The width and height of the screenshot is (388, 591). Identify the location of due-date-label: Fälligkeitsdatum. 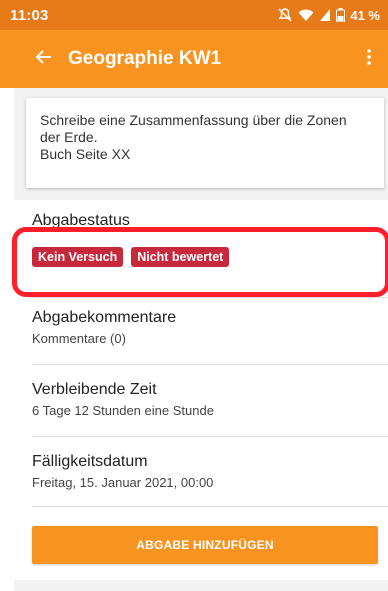
(90, 461).